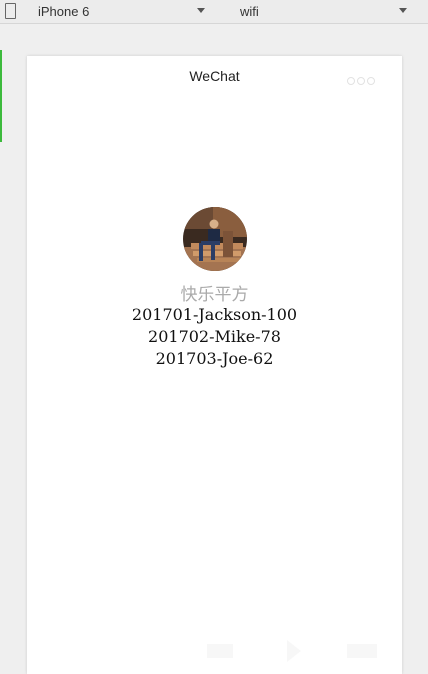 The height and width of the screenshot is (674, 428). I want to click on nickname: 快乐平方, so click(214, 295).